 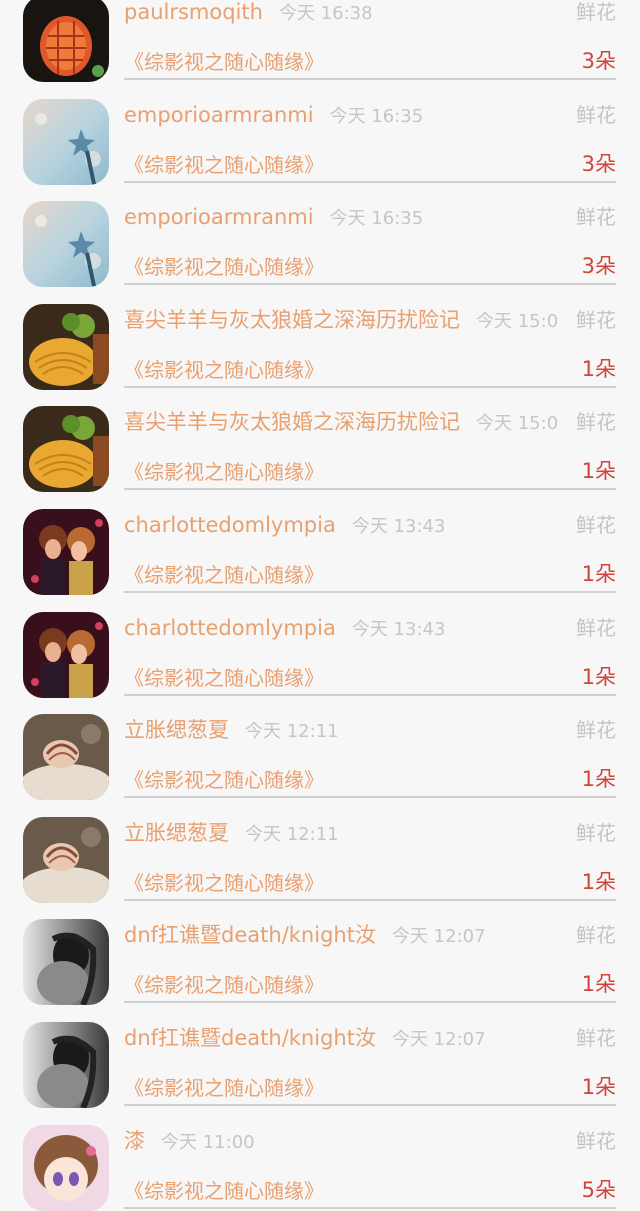 What do you see at coordinates (370, 1207) in the screenshot?
I see `row-divider` at bounding box center [370, 1207].